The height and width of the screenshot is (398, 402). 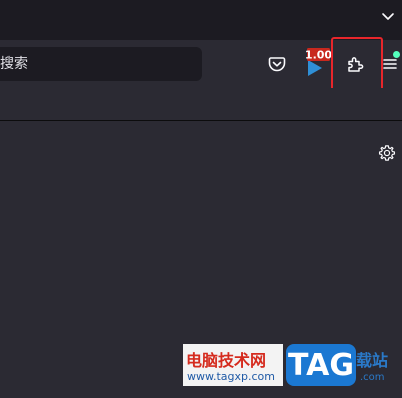 I want to click on watermark-logo: TAG, so click(x=321, y=365).